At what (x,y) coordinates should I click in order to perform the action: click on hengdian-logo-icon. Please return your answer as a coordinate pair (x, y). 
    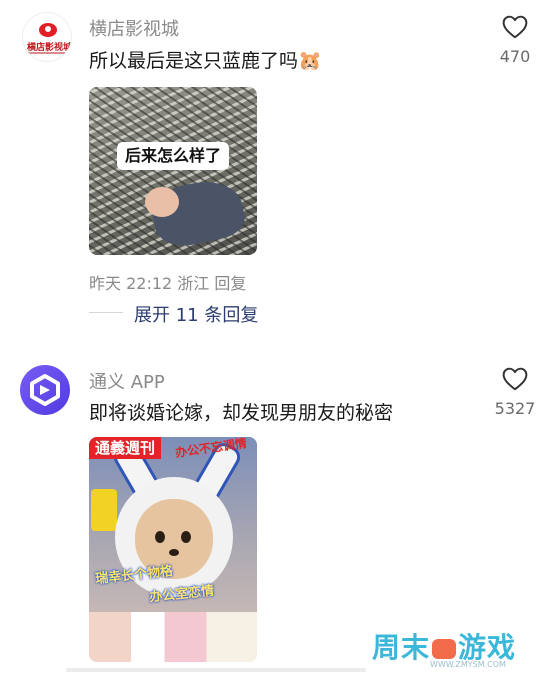
    Looking at the image, I should click on (48, 30).